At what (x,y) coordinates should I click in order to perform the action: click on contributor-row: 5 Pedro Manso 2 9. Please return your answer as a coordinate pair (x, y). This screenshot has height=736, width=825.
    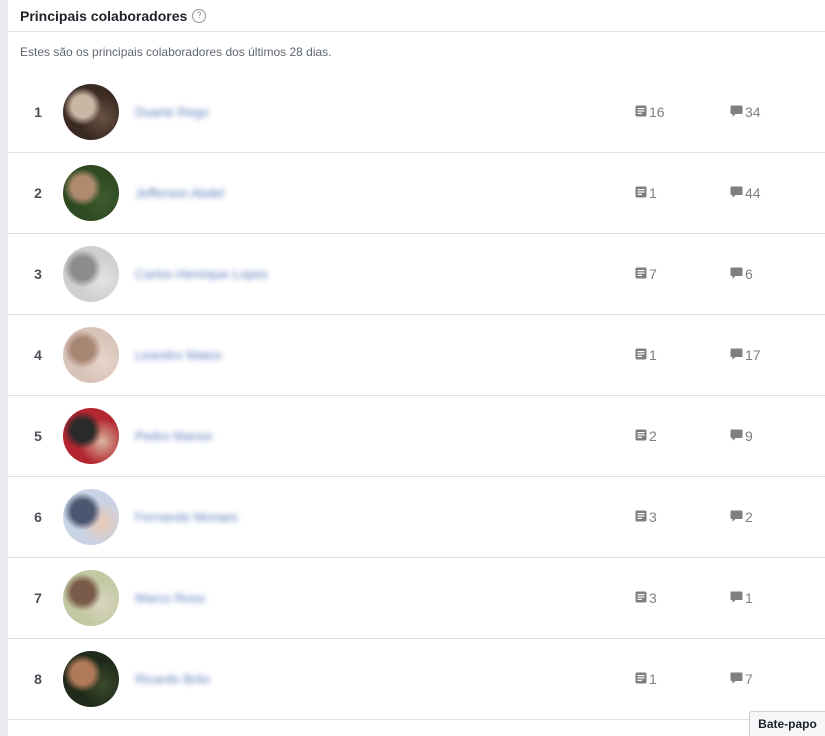
    Looking at the image, I should click on (416, 436).